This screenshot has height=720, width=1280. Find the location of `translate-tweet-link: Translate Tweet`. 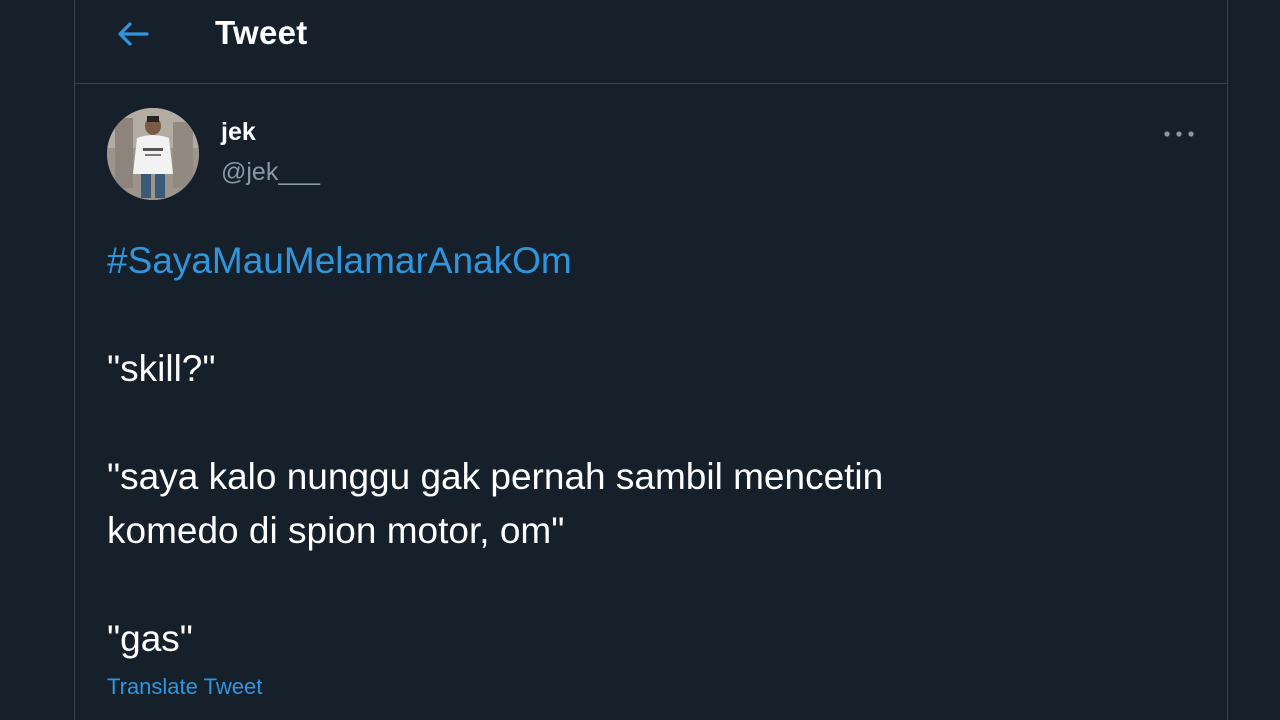

translate-tweet-link: Translate Tweet is located at coordinates (184, 687).